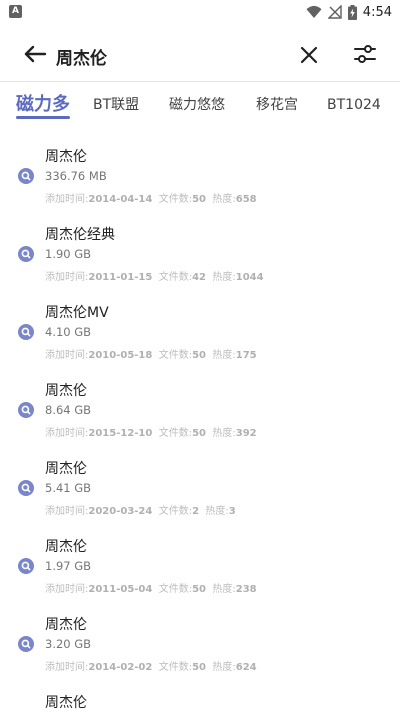 The width and height of the screenshot is (400, 712). Describe the element at coordinates (80, 235) in the screenshot. I see `item-title: 周杰伦经典` at that location.